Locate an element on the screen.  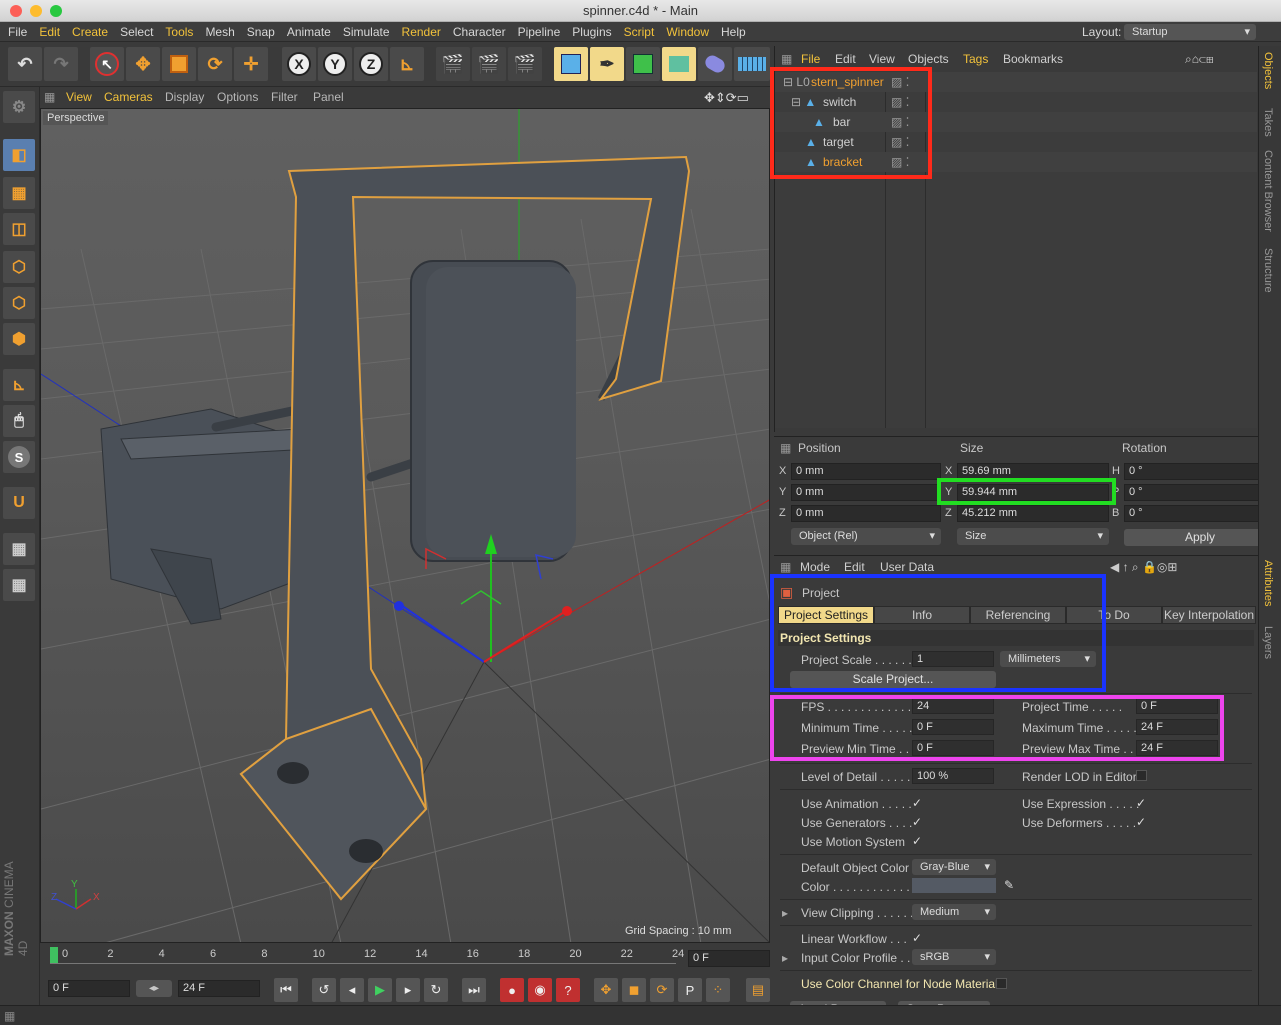
locked-workplane-icon: ▦ is located at coordinates (19, 549).